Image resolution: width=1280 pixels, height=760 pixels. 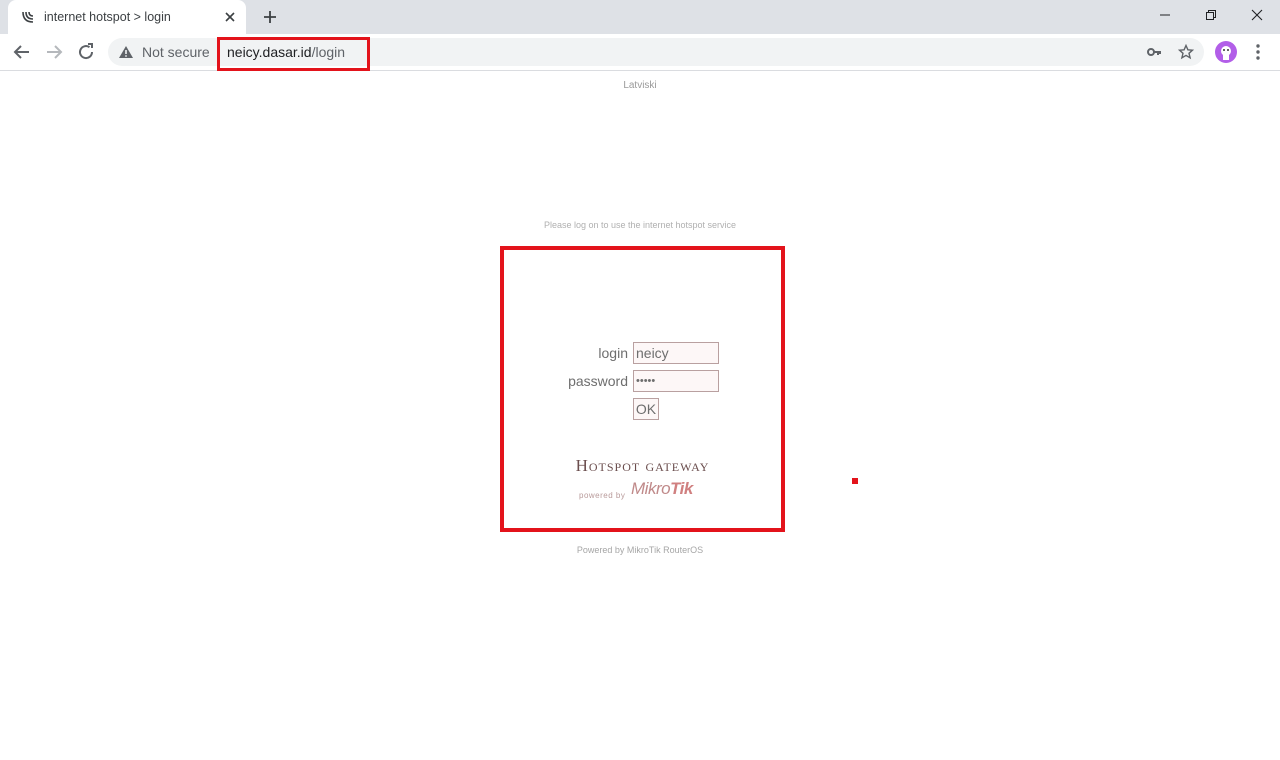 I want to click on url-text: neicy.dasar.id/login, so click(x=286, y=52).